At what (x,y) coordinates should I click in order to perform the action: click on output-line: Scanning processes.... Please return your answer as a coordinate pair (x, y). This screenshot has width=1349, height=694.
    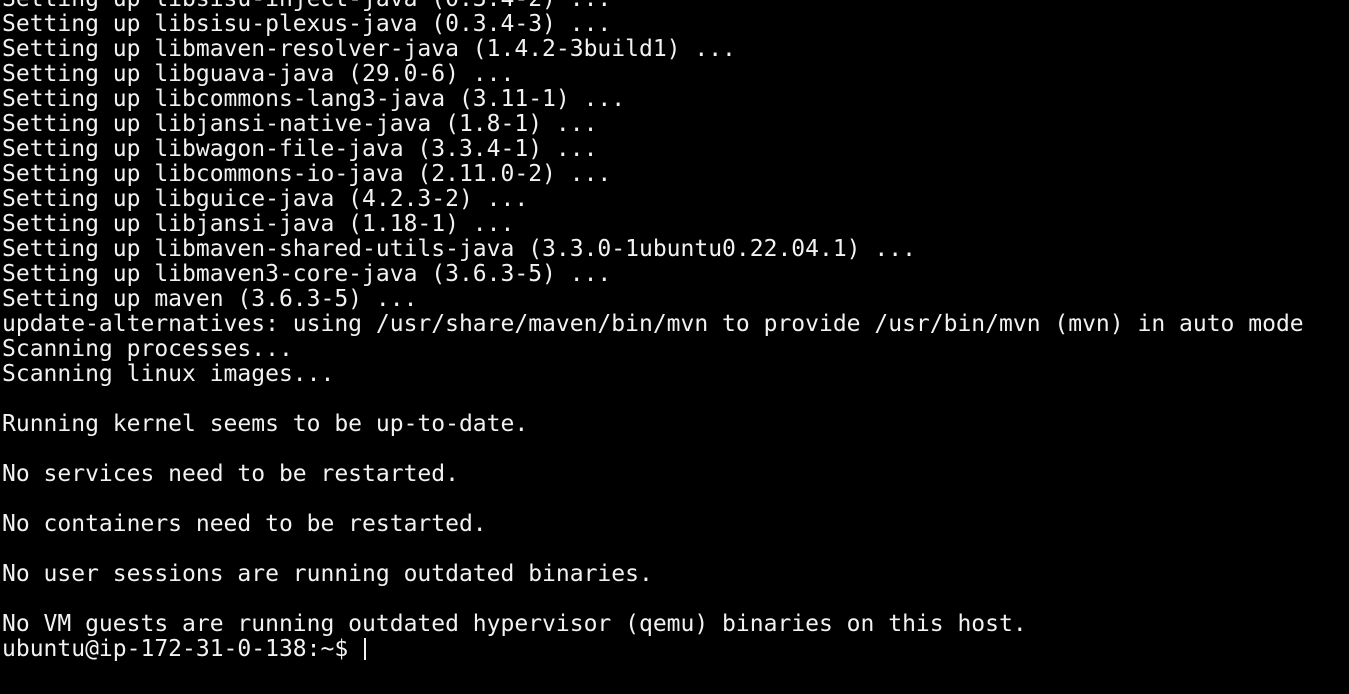
    Looking at the image, I should click on (147, 349).